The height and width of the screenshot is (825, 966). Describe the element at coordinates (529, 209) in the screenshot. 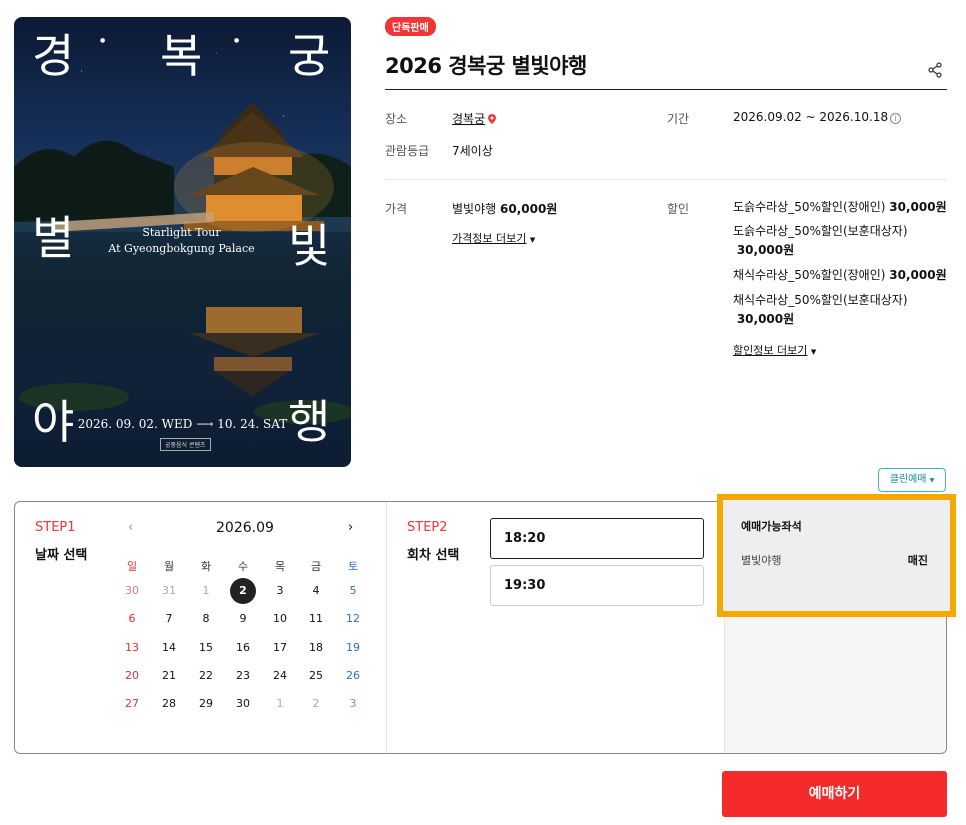

I see `price-value: 60,000원` at that location.